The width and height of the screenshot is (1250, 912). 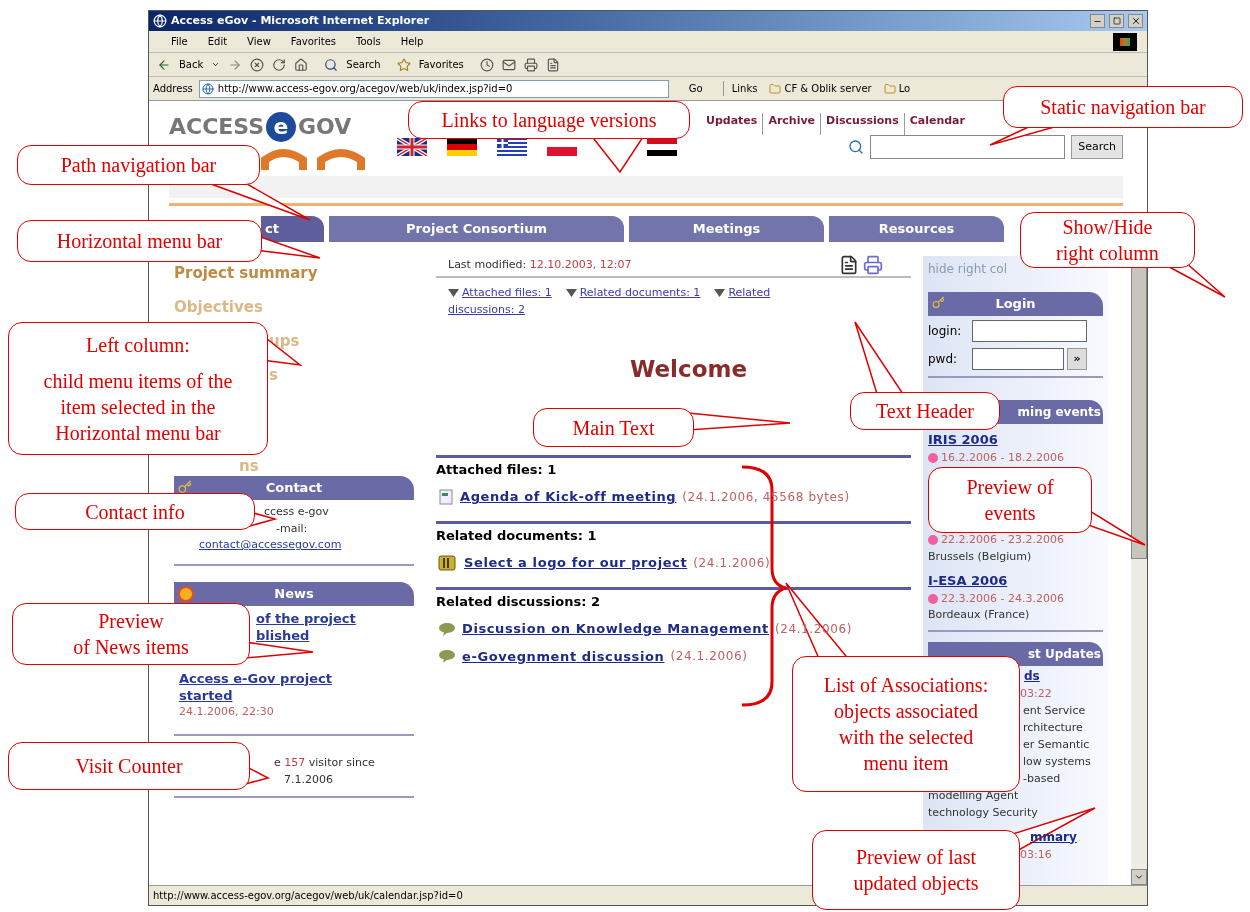 I want to click on event-dates: 22.2.2006 - 23.2.2006, so click(x=996, y=540).